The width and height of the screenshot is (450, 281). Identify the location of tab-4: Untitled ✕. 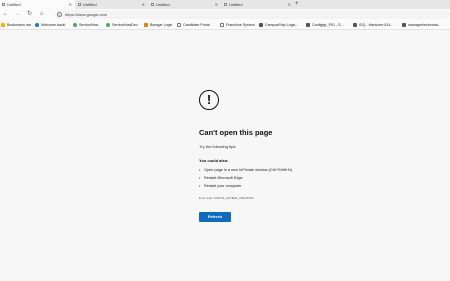
(258, 4).